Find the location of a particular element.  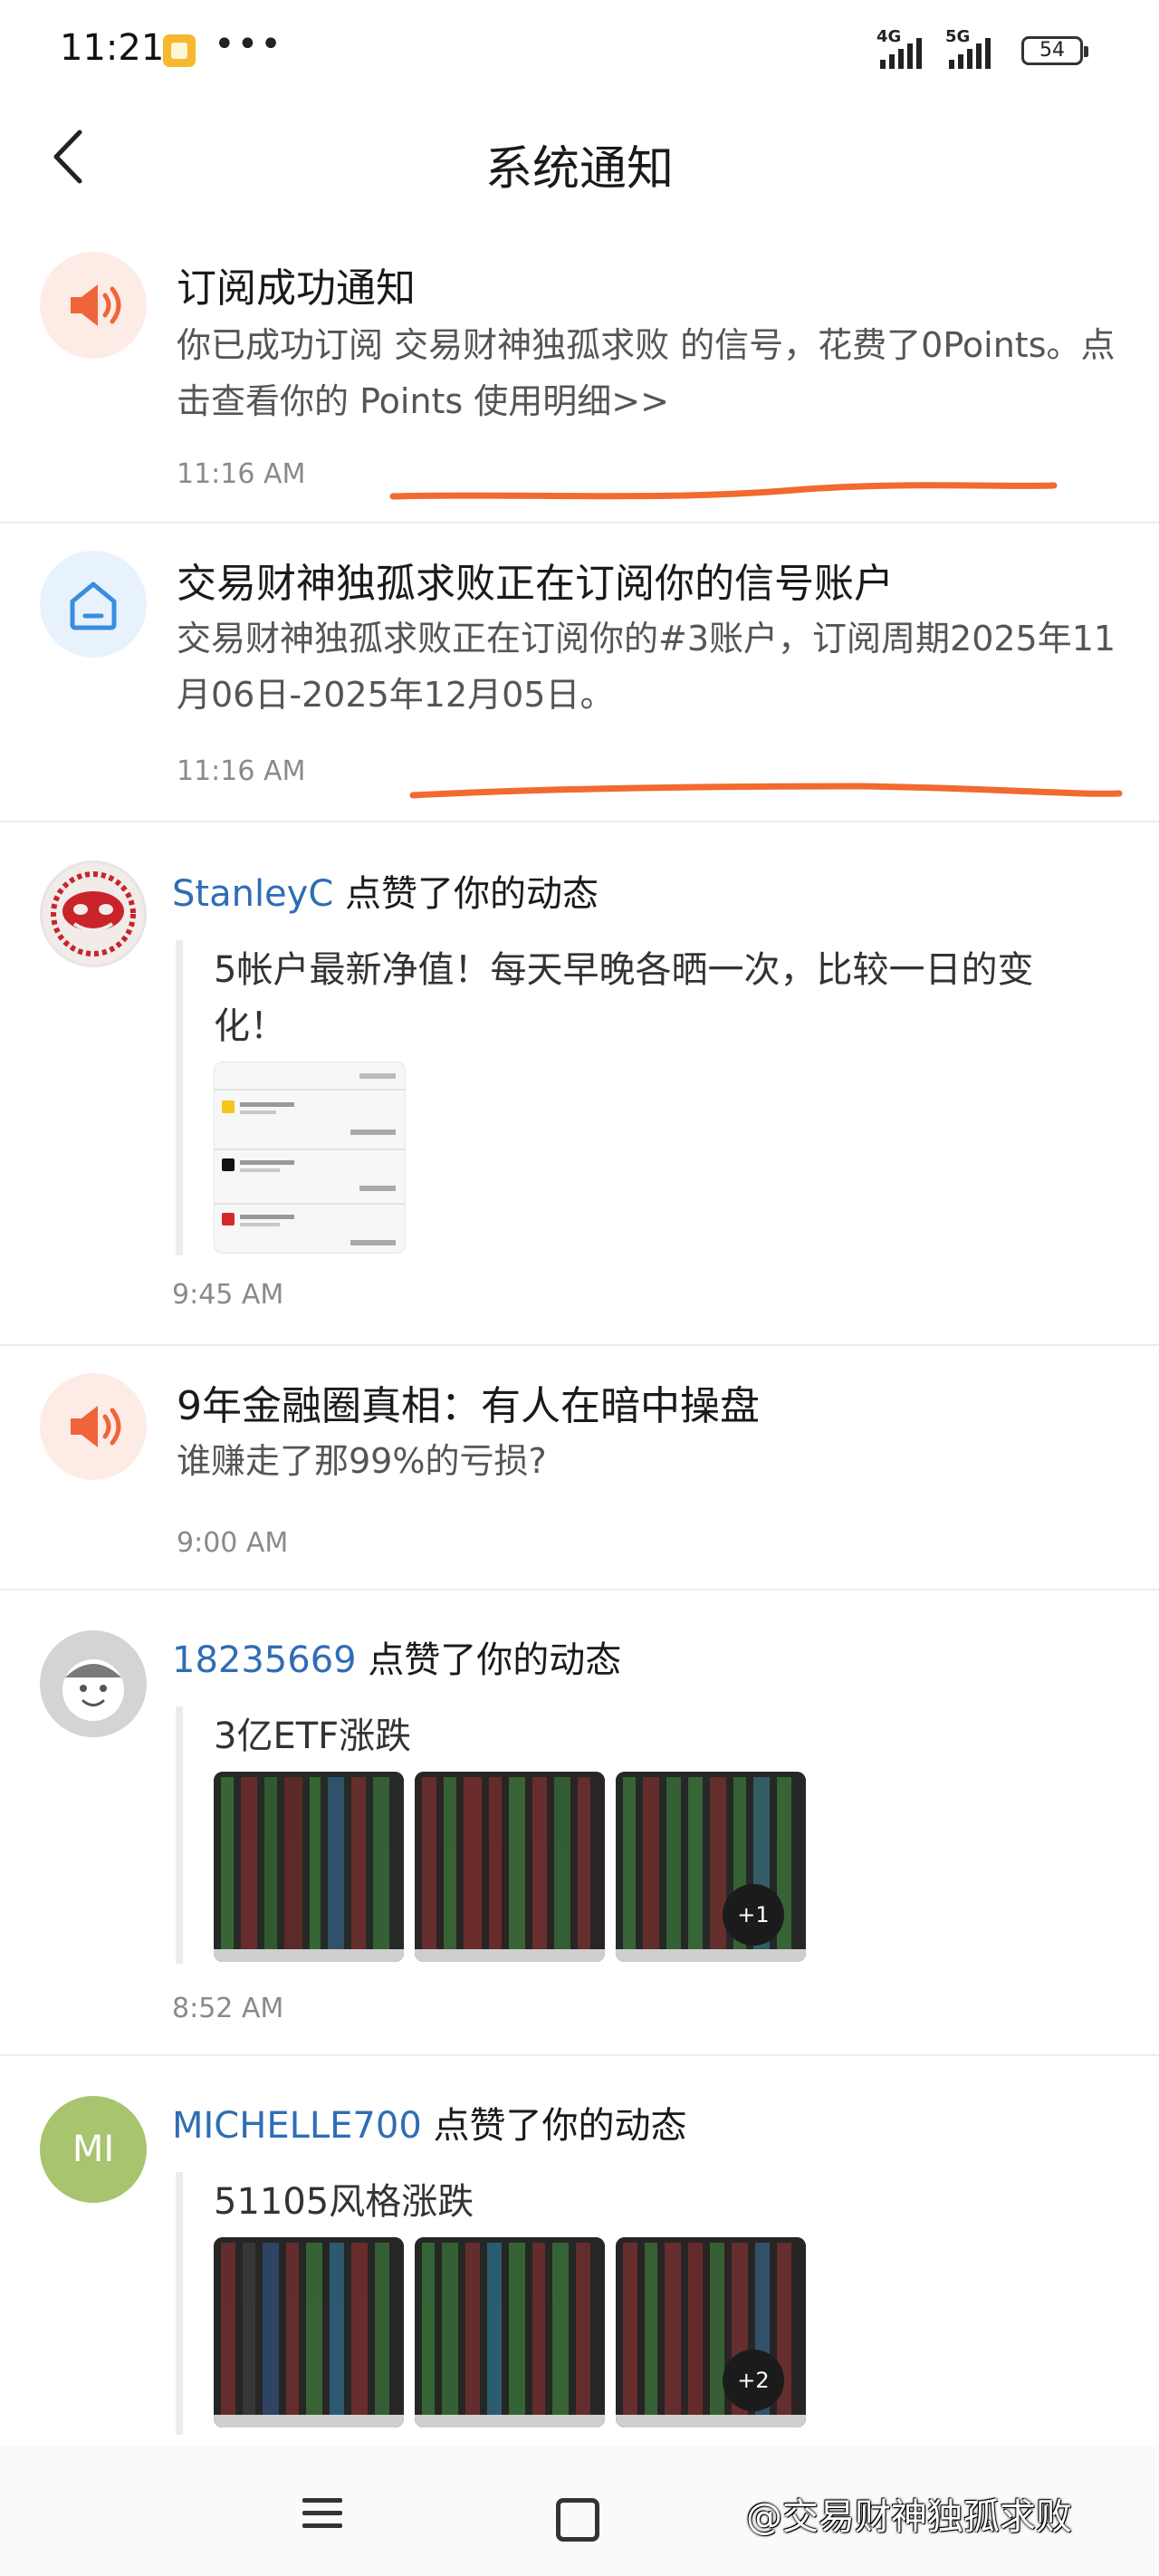

notification-body: 谁赚走了那99%的亏损? is located at coordinates (362, 1461).